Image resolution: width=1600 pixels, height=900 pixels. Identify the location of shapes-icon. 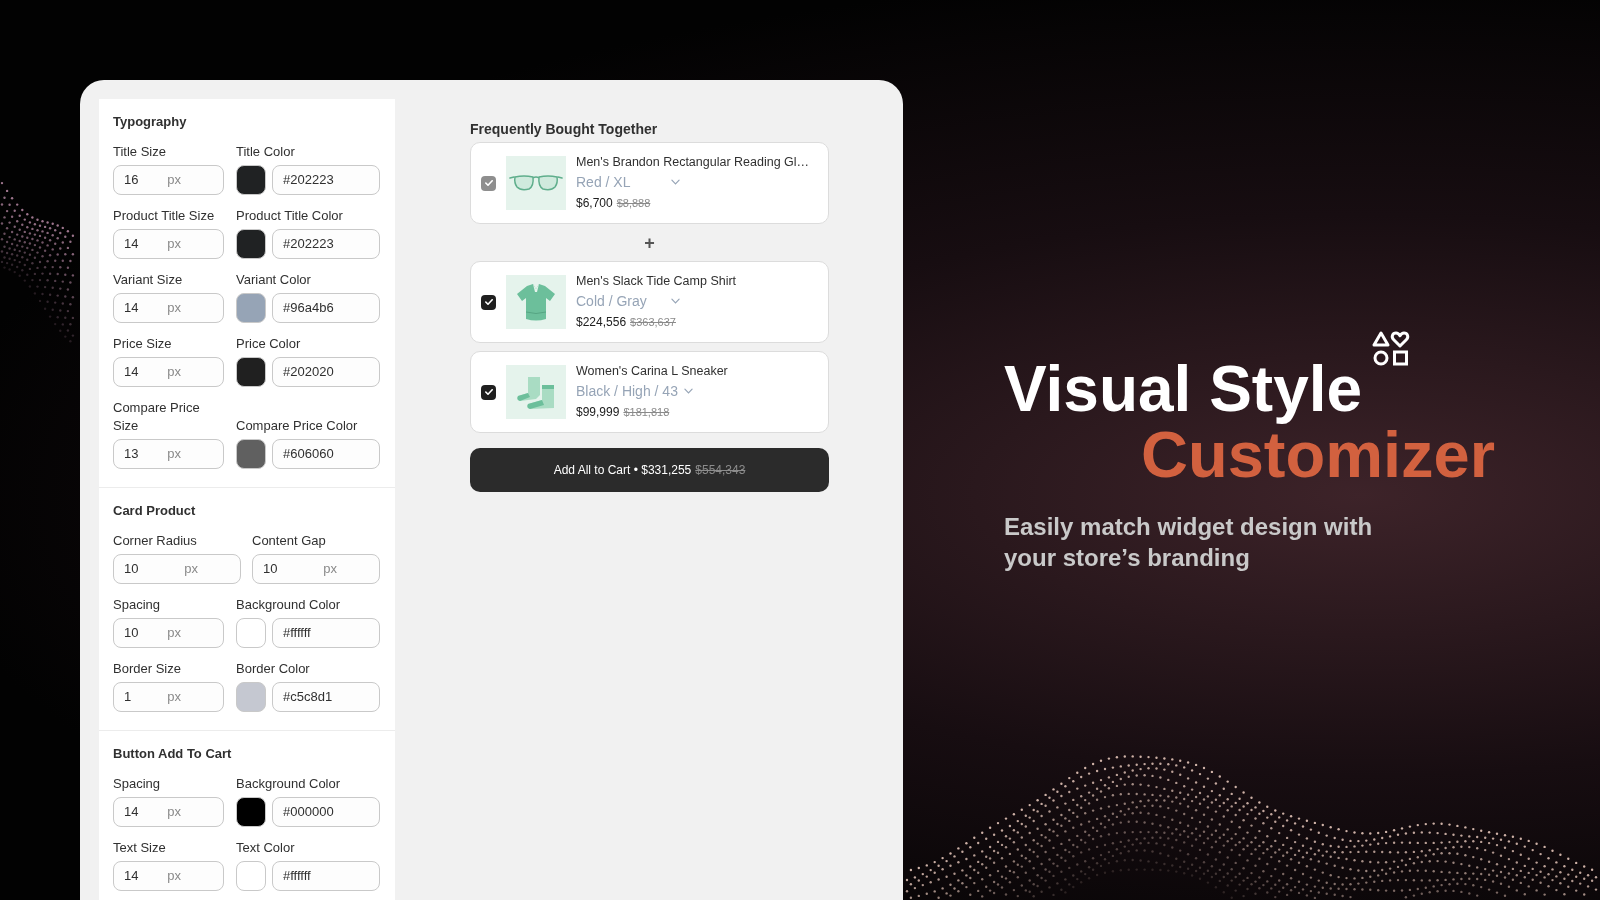
(1391, 348).